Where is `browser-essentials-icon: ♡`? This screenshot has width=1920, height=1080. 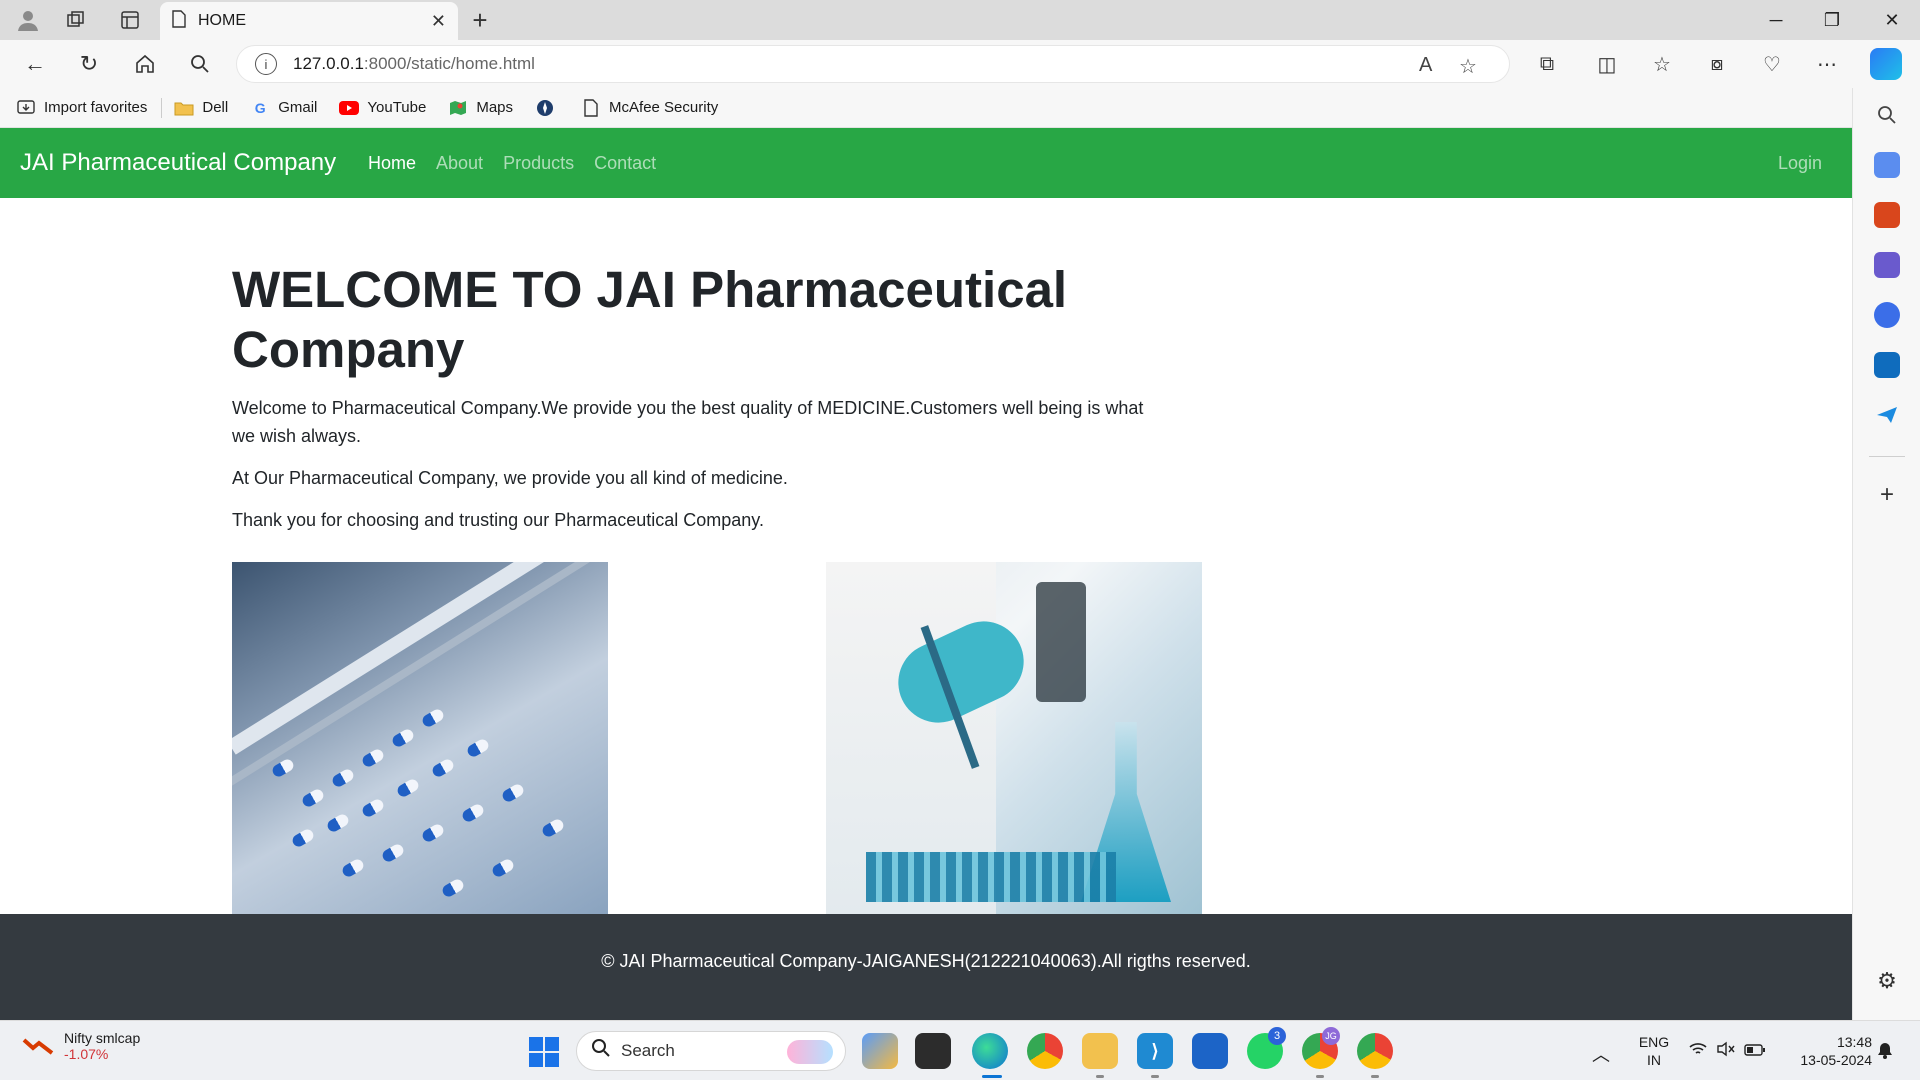 browser-essentials-icon: ♡ is located at coordinates (1772, 64).